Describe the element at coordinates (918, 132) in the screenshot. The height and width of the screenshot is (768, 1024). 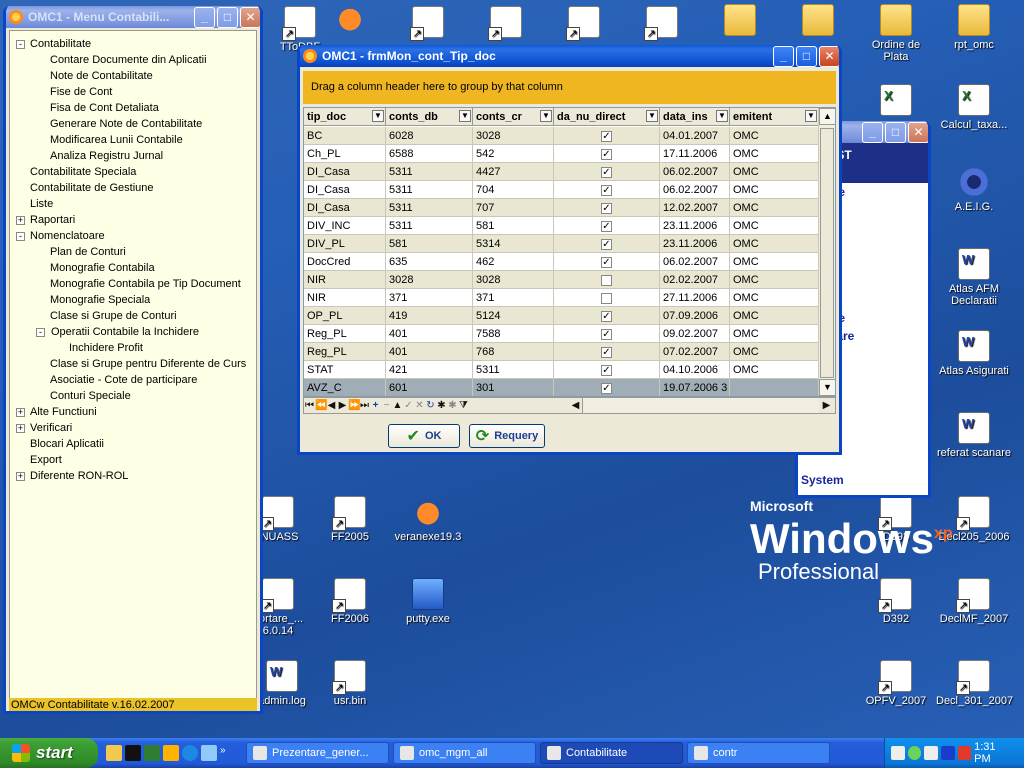
I see `close-button: ✕` at that location.